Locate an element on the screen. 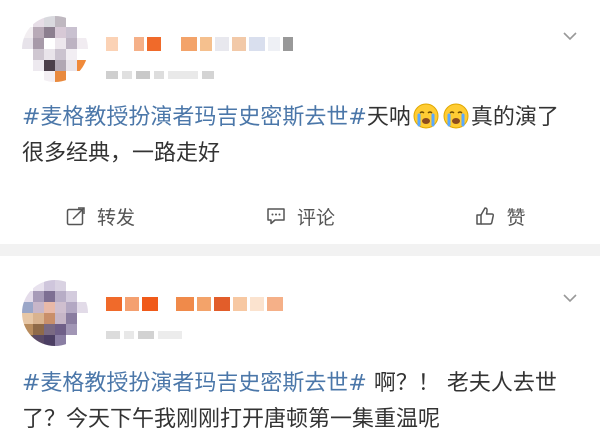  post-divider is located at coordinates (300, 250).